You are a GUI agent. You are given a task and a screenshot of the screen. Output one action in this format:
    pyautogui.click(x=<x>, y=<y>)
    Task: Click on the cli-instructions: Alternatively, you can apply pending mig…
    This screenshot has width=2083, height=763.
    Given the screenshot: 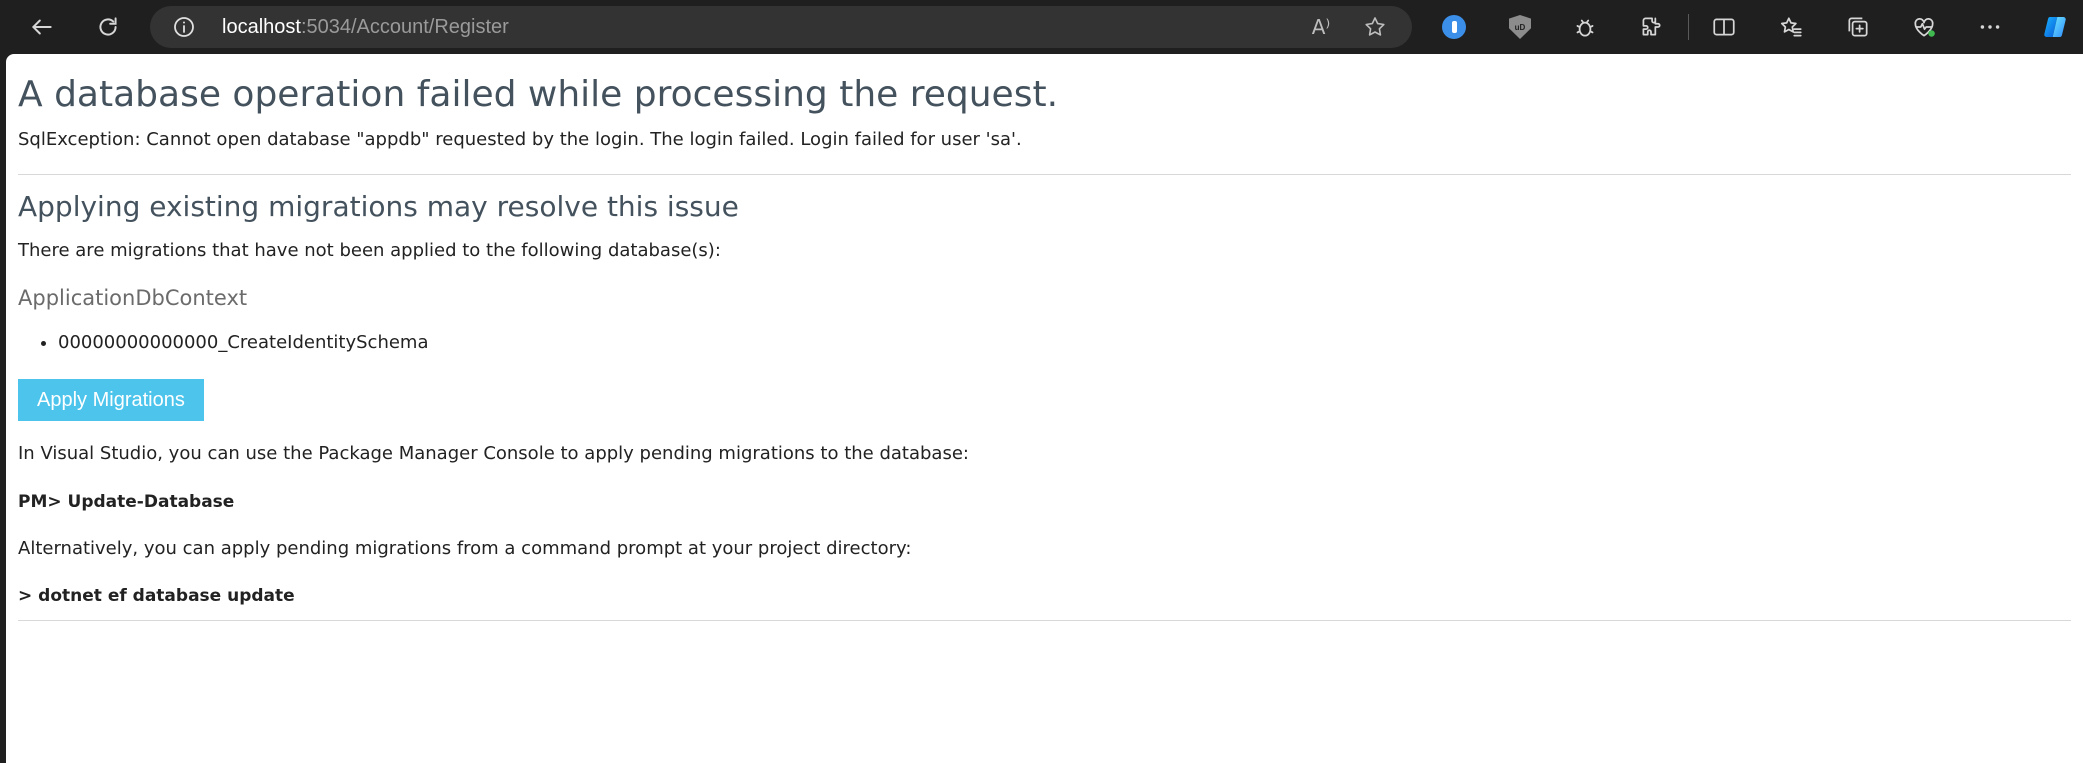 What is the action you would take?
    pyautogui.click(x=465, y=548)
    